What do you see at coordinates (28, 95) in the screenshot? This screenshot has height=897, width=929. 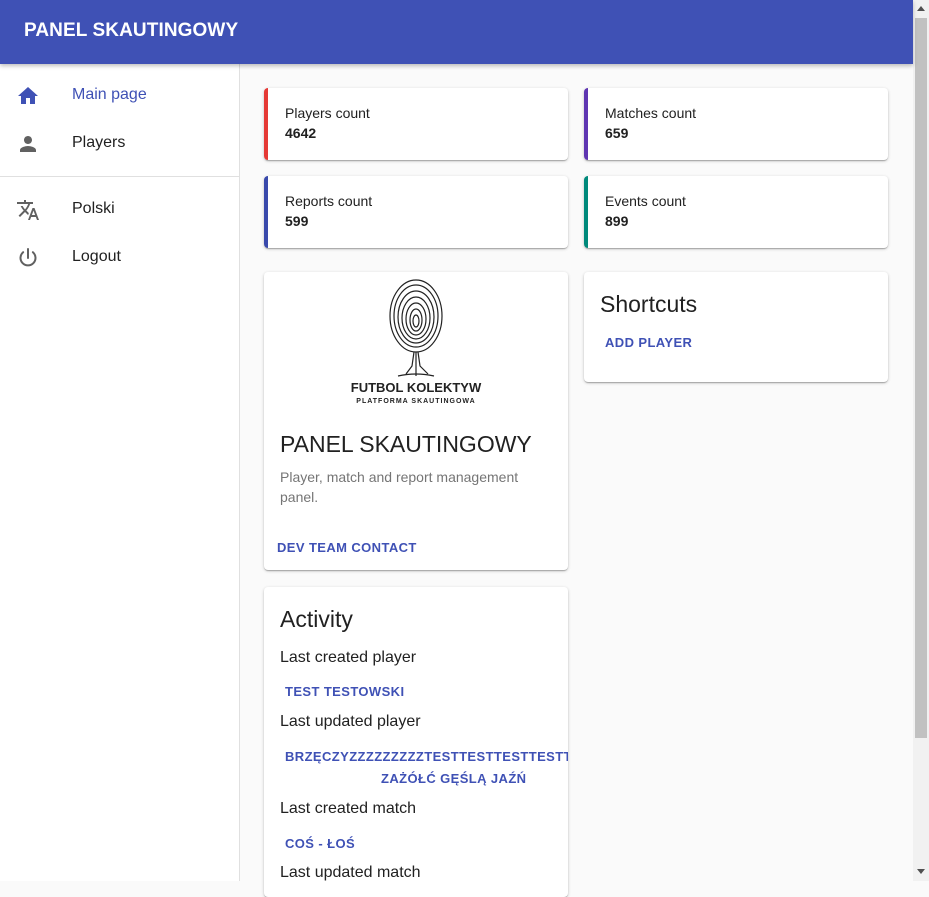 I see `home-icon` at bounding box center [28, 95].